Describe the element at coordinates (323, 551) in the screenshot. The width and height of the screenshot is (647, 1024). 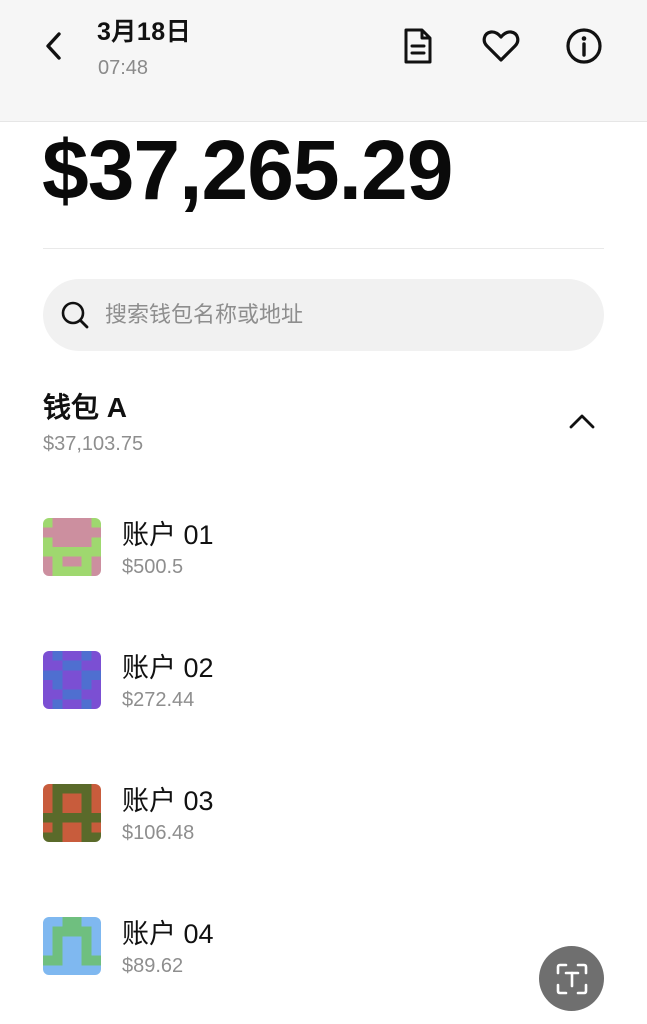
I see `account-item: 账户 01 $500.5` at that location.